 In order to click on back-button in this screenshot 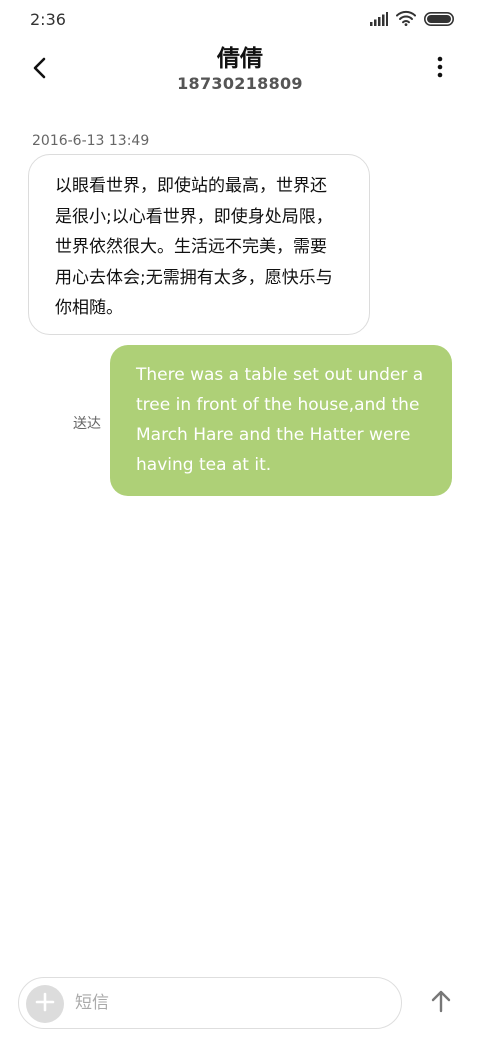, I will do `click(40, 70)`.